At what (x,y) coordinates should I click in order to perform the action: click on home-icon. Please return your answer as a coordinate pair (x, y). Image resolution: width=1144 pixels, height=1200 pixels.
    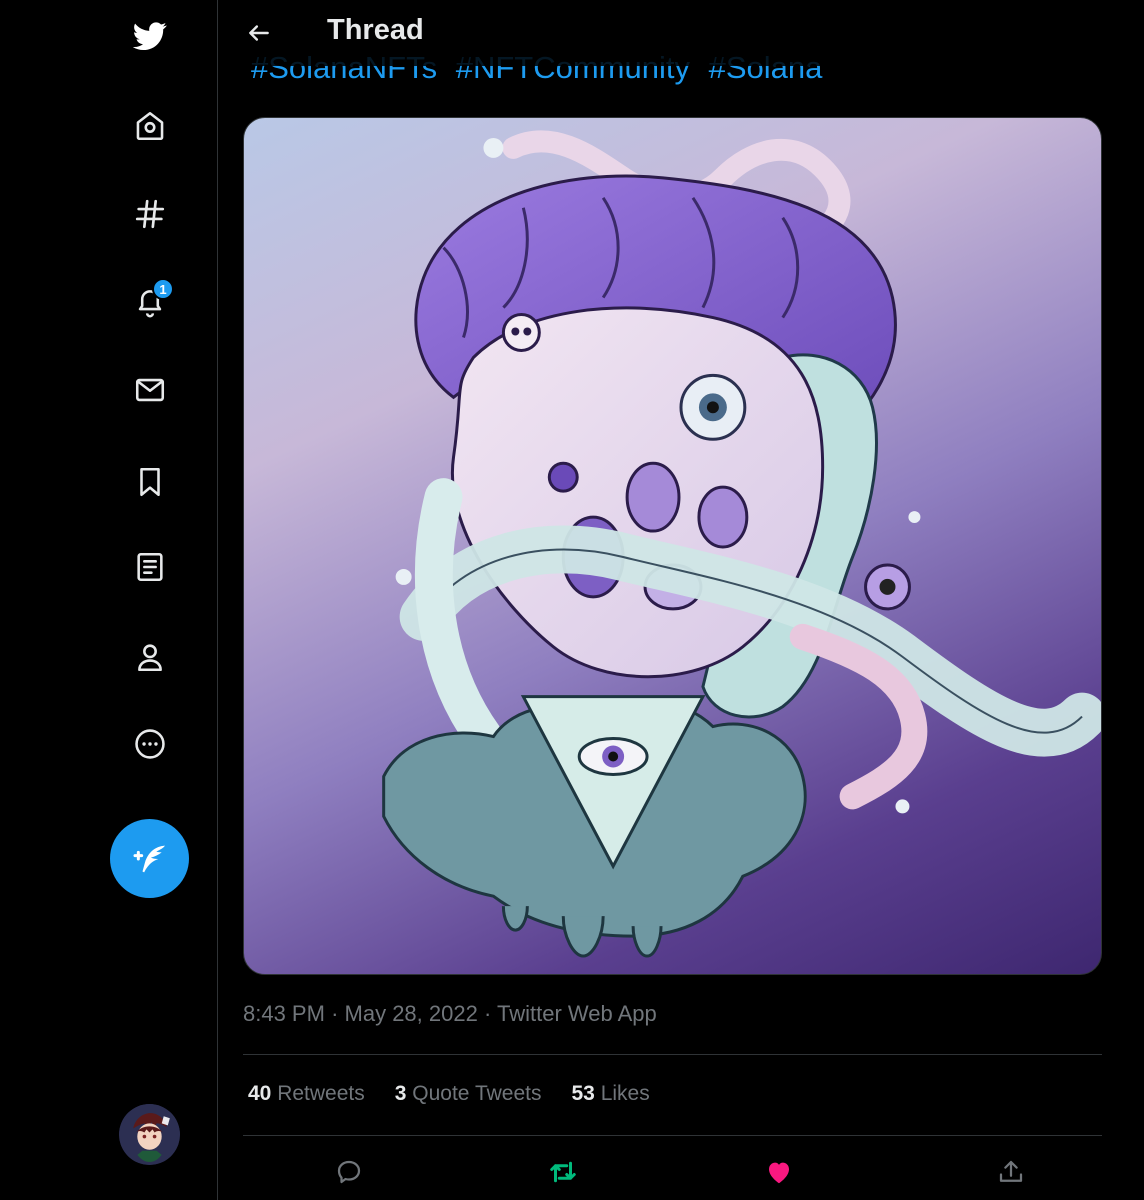
    Looking at the image, I should click on (150, 126).